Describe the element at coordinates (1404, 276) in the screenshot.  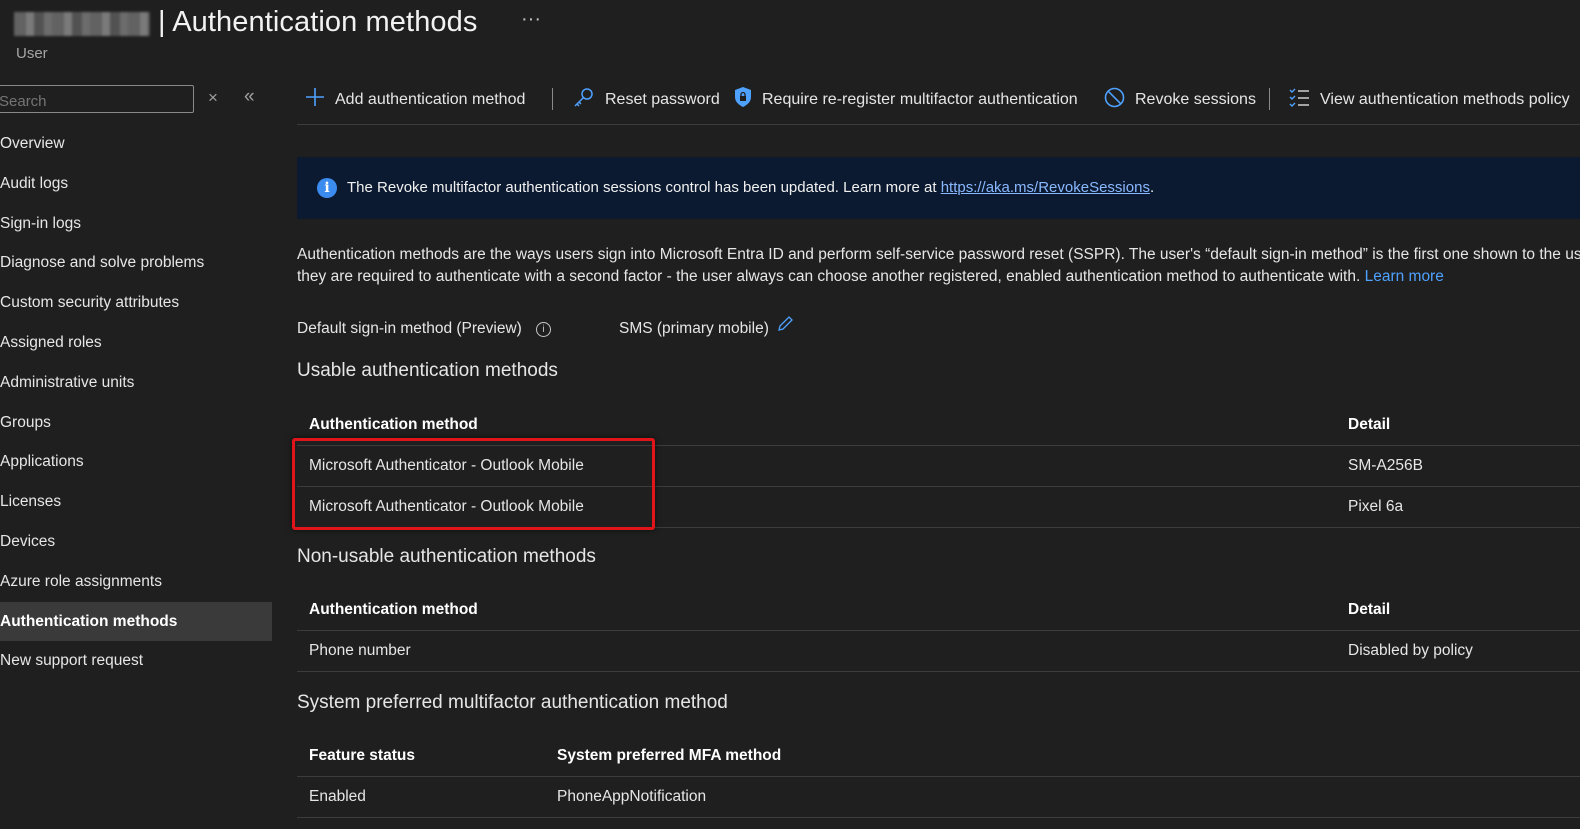
I see `learn-more-link: Learn more` at that location.